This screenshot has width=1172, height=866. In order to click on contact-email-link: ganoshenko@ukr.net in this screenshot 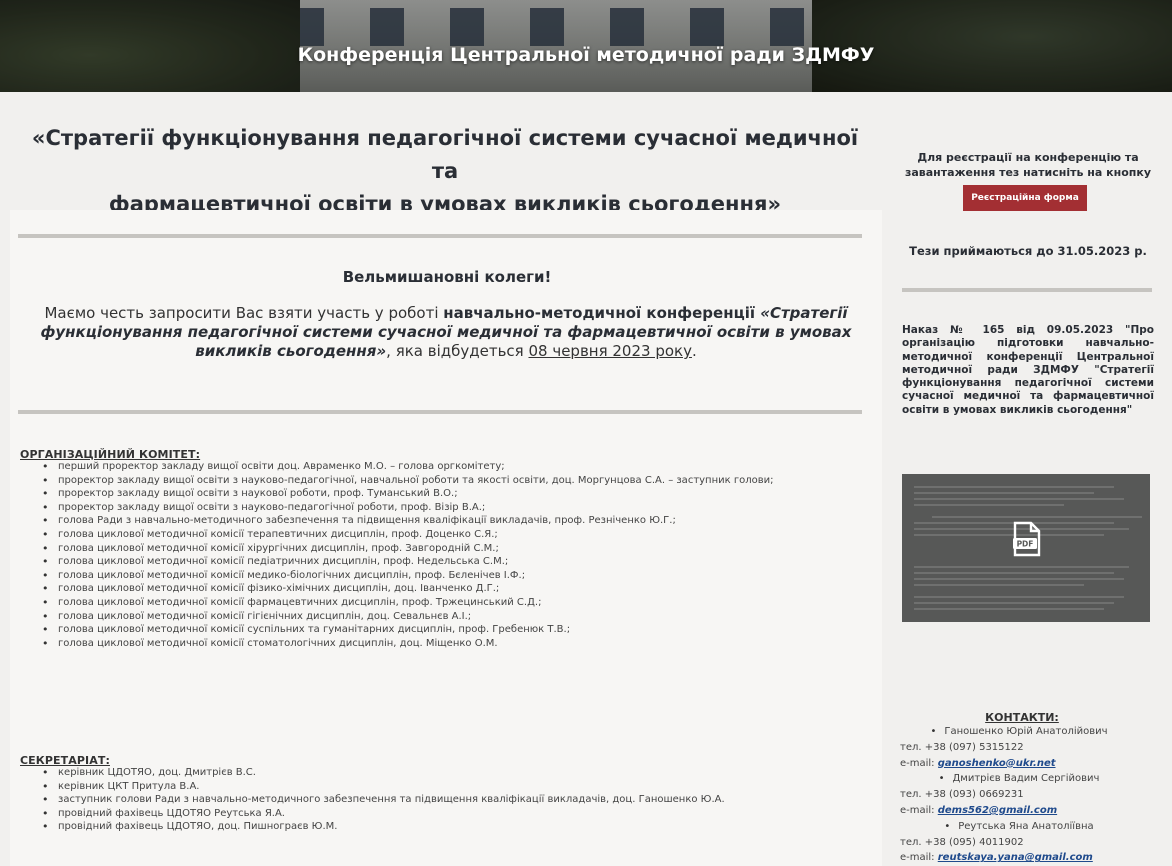, I will do `click(997, 763)`.